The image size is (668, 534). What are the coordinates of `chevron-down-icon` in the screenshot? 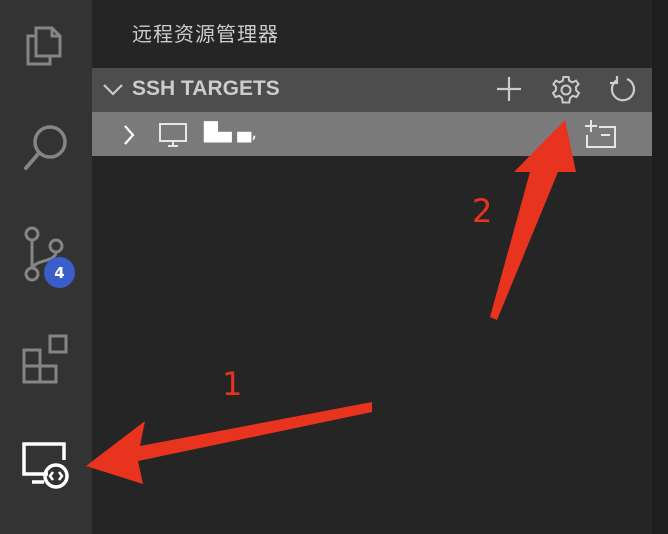 It's located at (113, 90).